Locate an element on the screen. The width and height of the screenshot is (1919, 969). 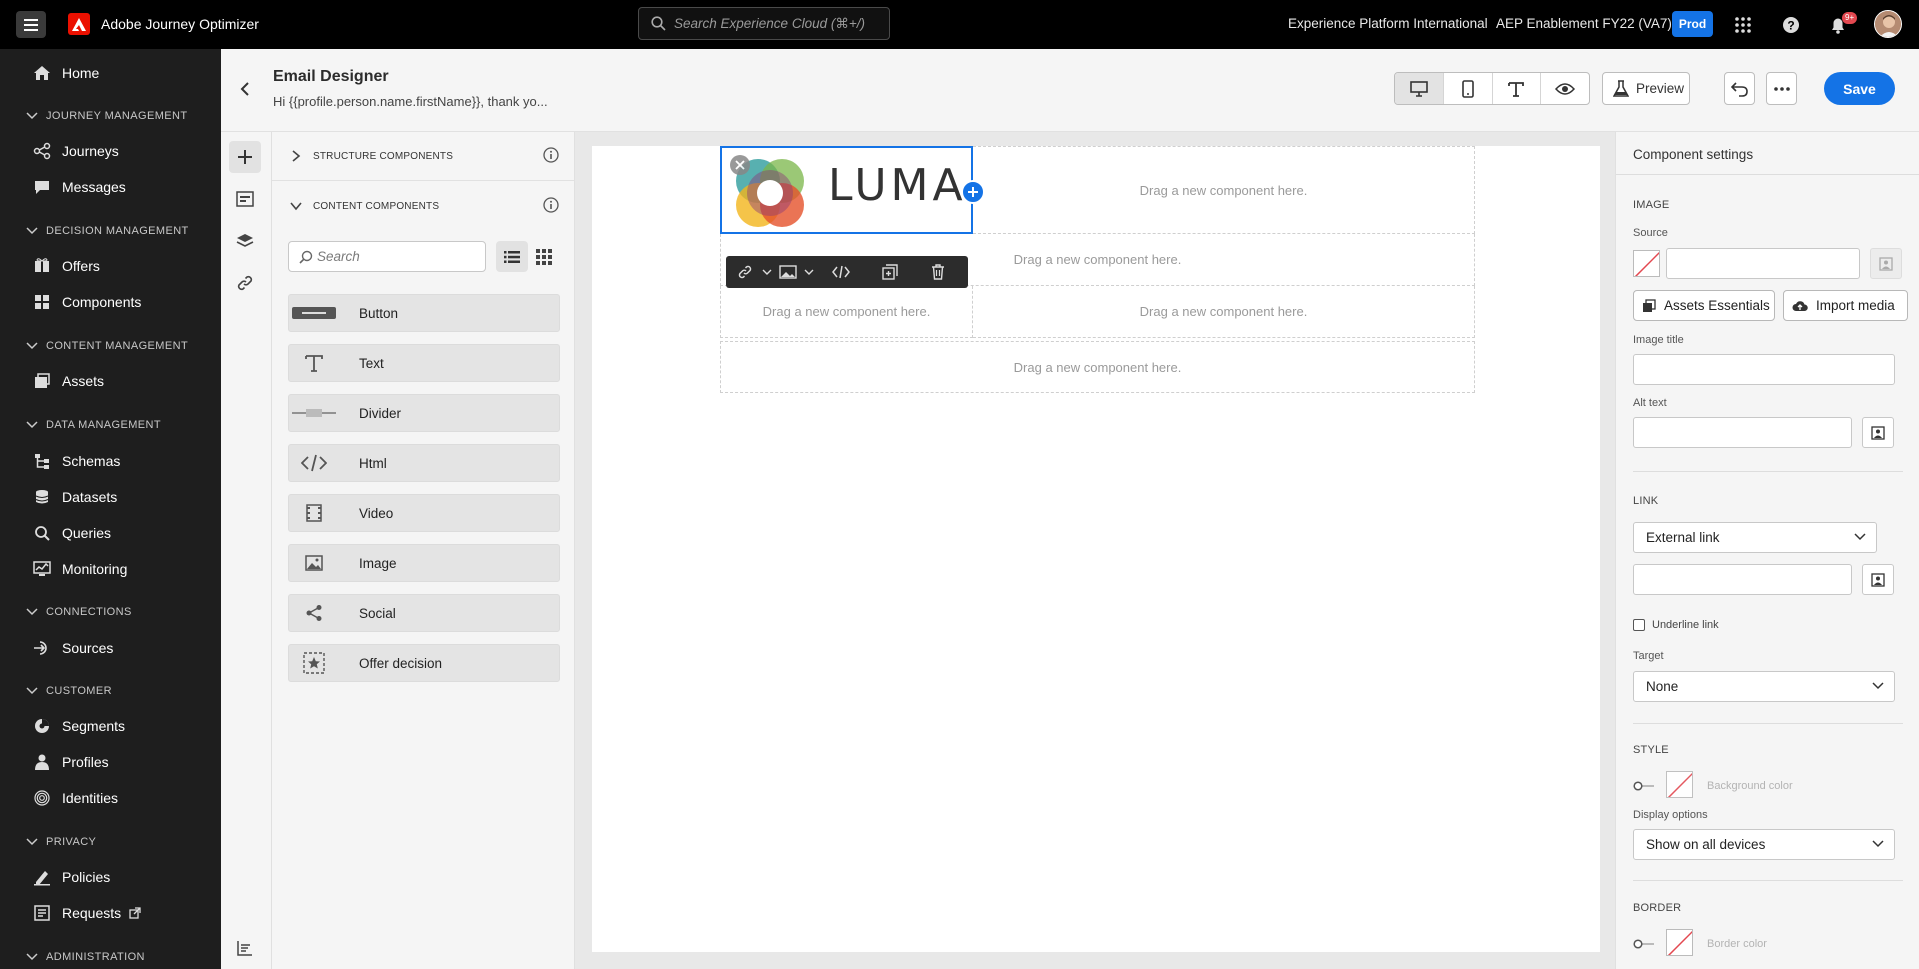
apps-grid-icon is located at coordinates (1743, 25).